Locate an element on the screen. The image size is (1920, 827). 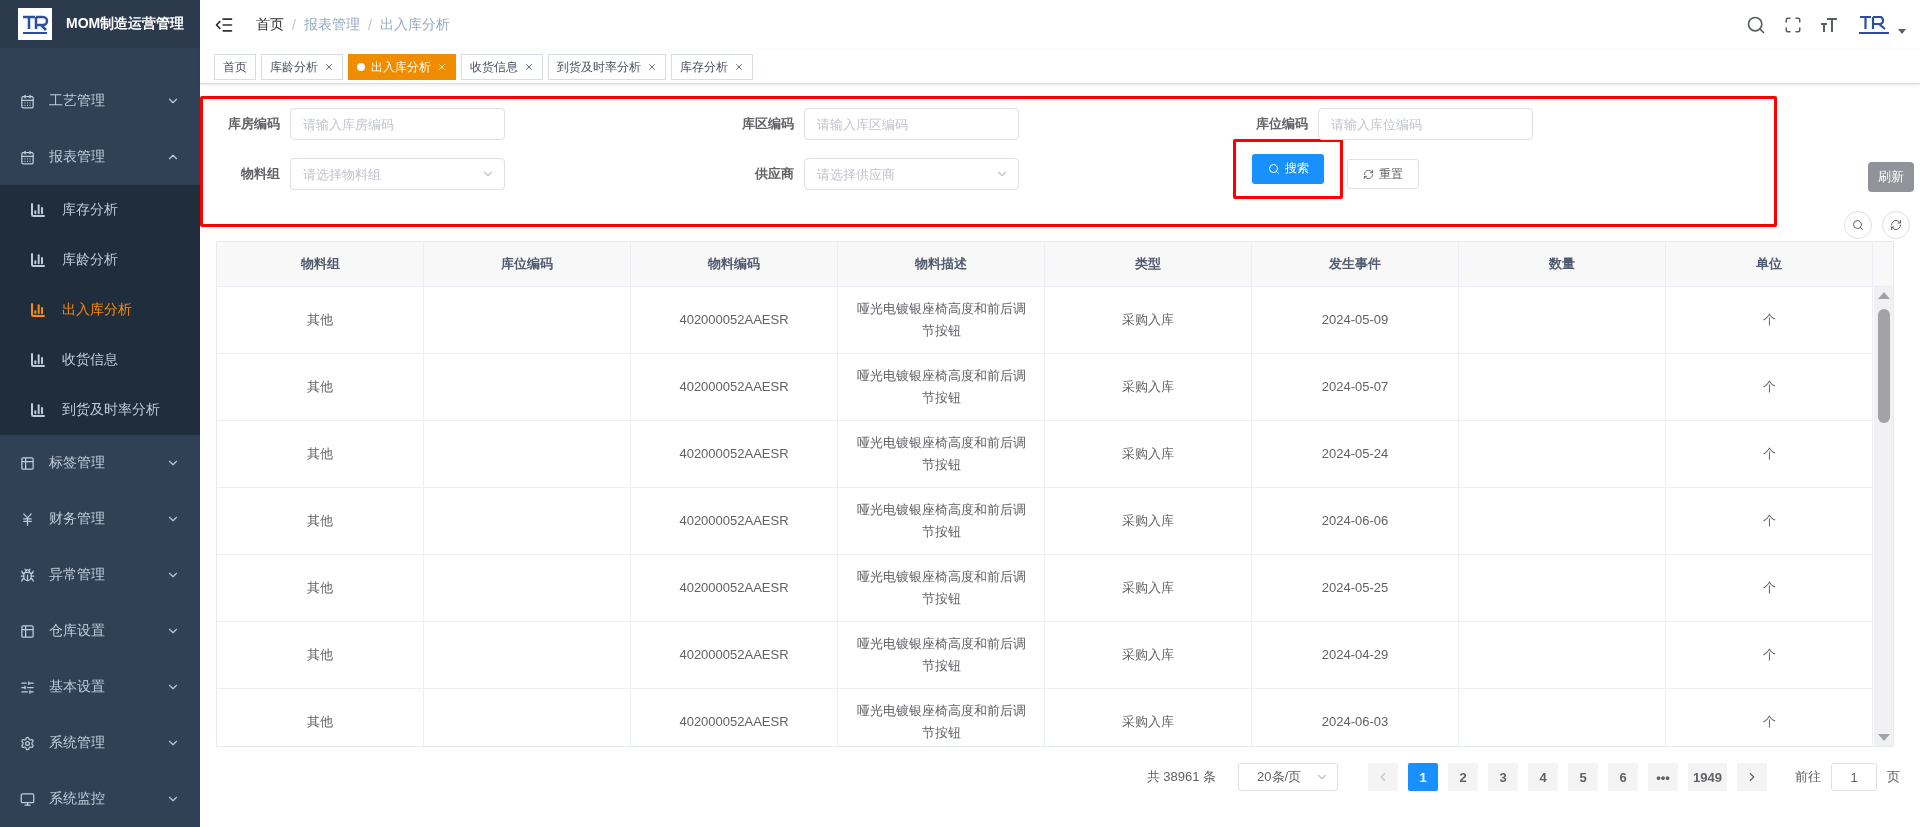
field-label: 供应商 is located at coordinates (773, 174).